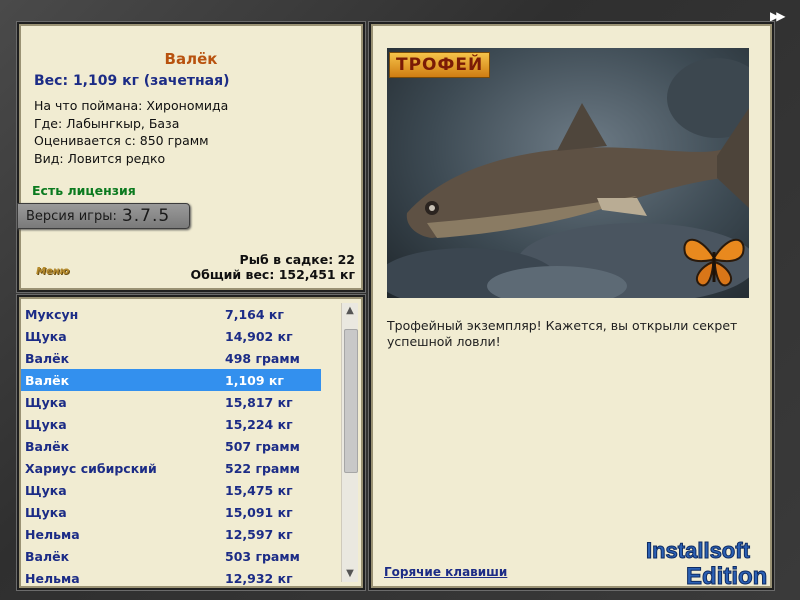  What do you see at coordinates (259, 534) in the screenshot?
I see `catch-fish-weight: 12,597 кг` at bounding box center [259, 534].